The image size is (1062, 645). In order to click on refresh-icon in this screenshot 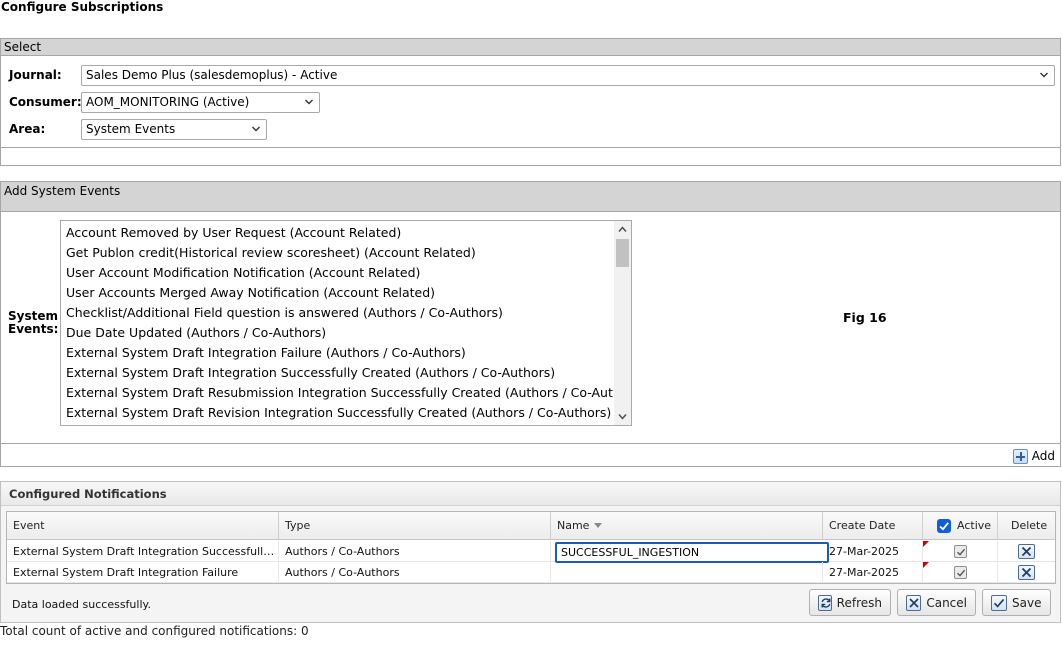, I will do `click(825, 602)`.